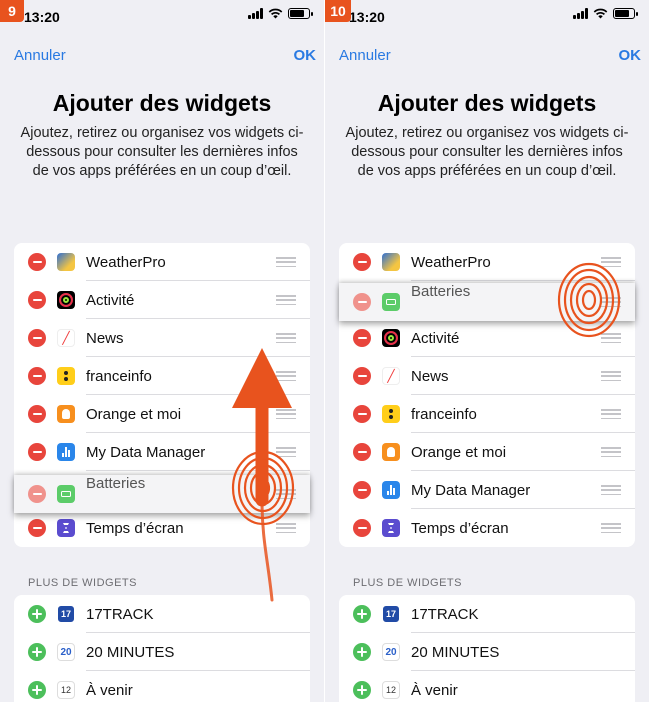 The height and width of the screenshot is (702, 649). Describe the element at coordinates (66, 452) in the screenshot. I see `data-manager-icon` at that location.